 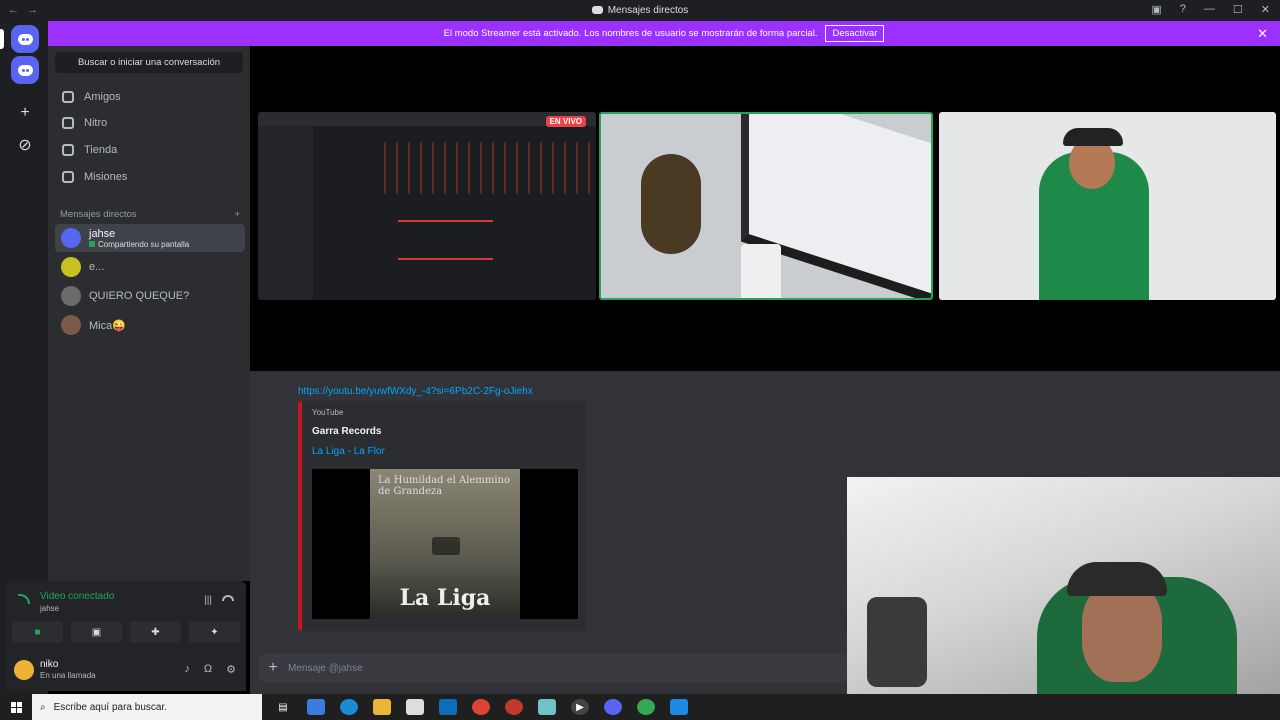 I want to click on camera-button: ■, so click(x=37, y=632).